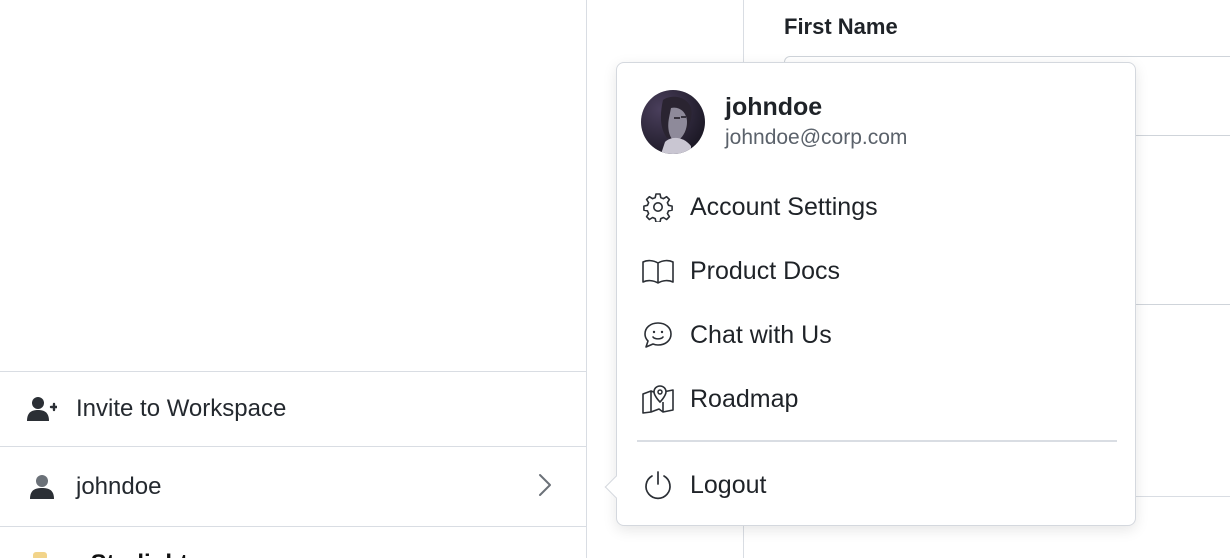 This screenshot has width=1230, height=558. Describe the element at coordinates (761, 334) in the screenshot. I see `menu-item-label: Chat with Us` at that location.